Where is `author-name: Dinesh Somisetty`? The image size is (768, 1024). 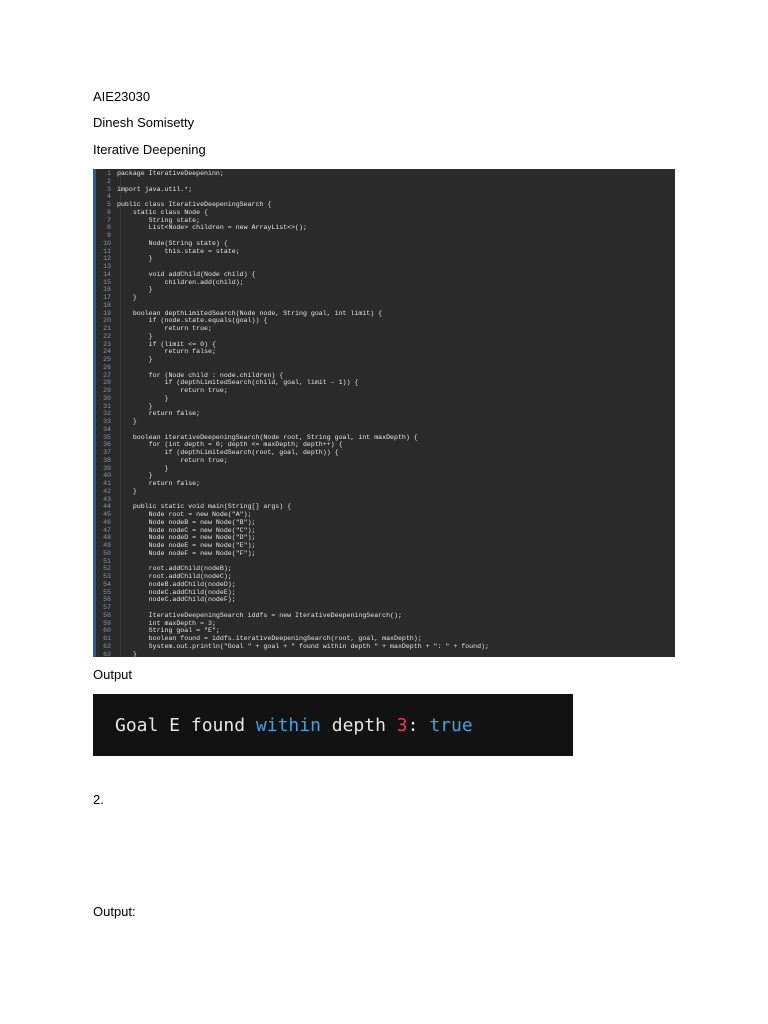
author-name: Dinesh Somisetty is located at coordinates (144, 122).